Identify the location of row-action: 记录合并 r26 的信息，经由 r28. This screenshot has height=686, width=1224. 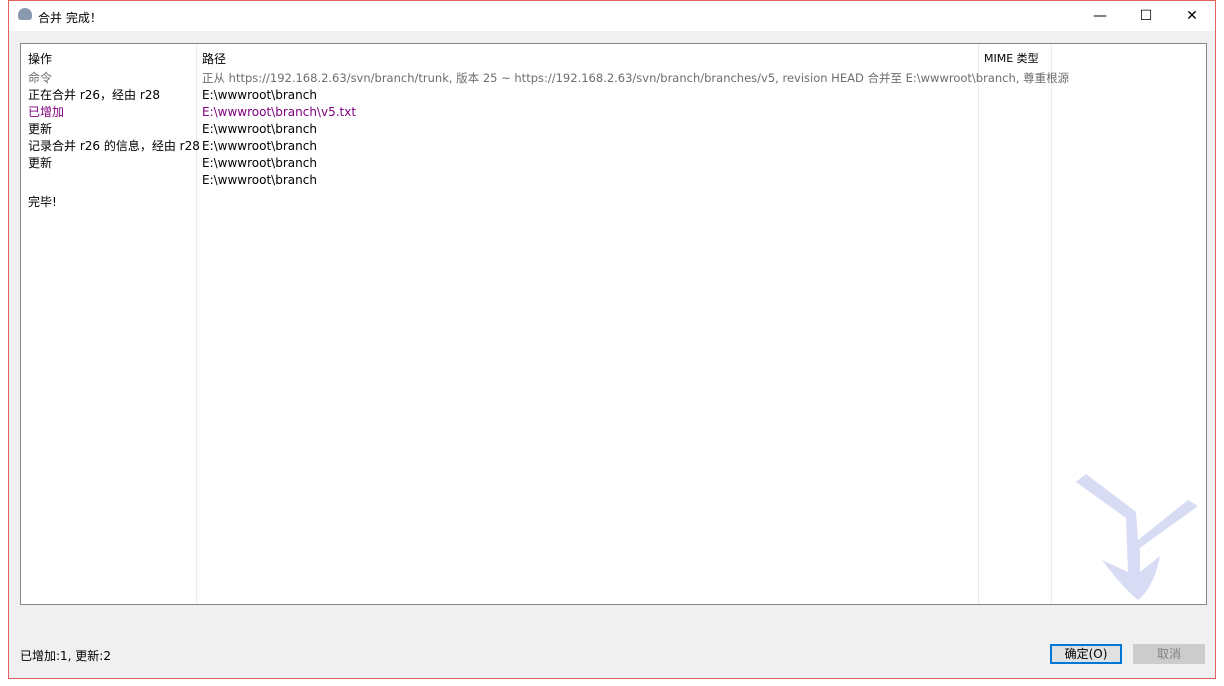
(114, 146).